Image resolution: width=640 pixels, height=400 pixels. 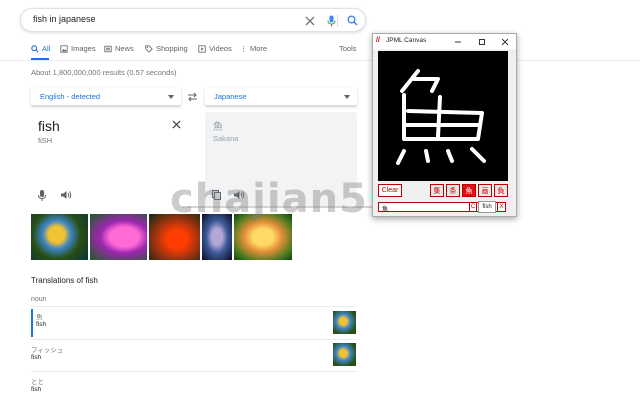 What do you see at coordinates (66, 195) in the screenshot?
I see `speaker-icon` at bounding box center [66, 195].